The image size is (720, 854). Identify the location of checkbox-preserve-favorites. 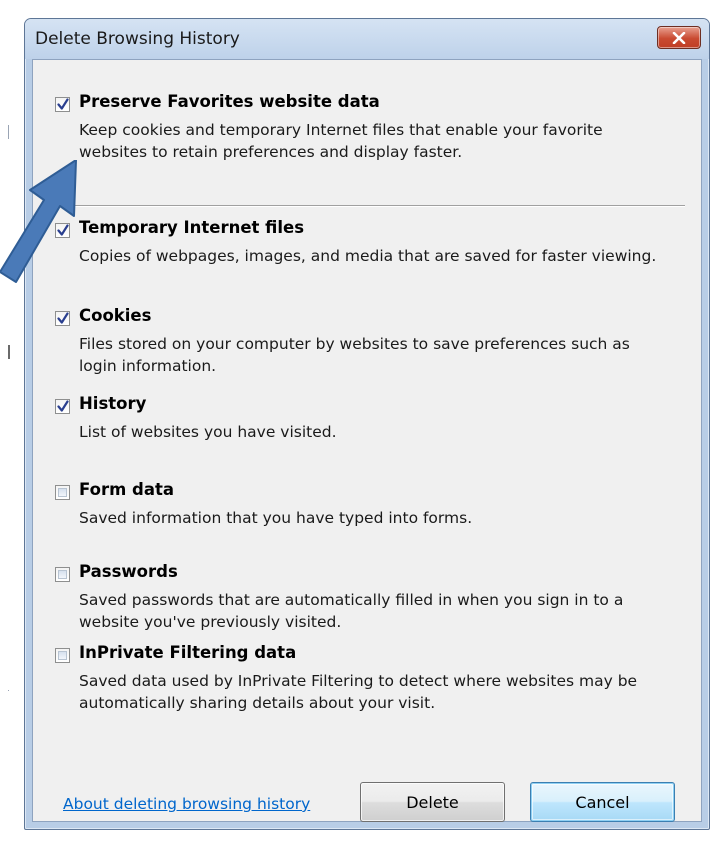
(62, 104).